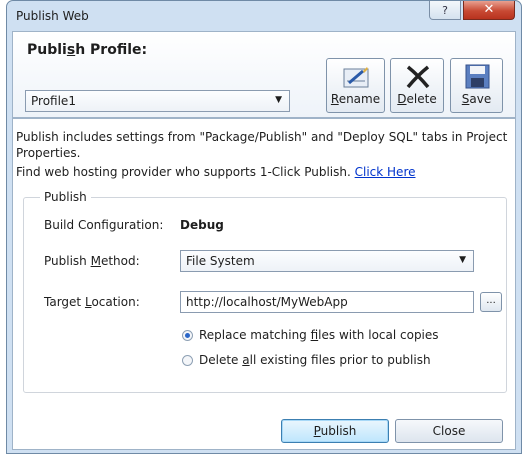 The image size is (530, 460). I want to click on profile-title: Publish Profile:, so click(87, 50).